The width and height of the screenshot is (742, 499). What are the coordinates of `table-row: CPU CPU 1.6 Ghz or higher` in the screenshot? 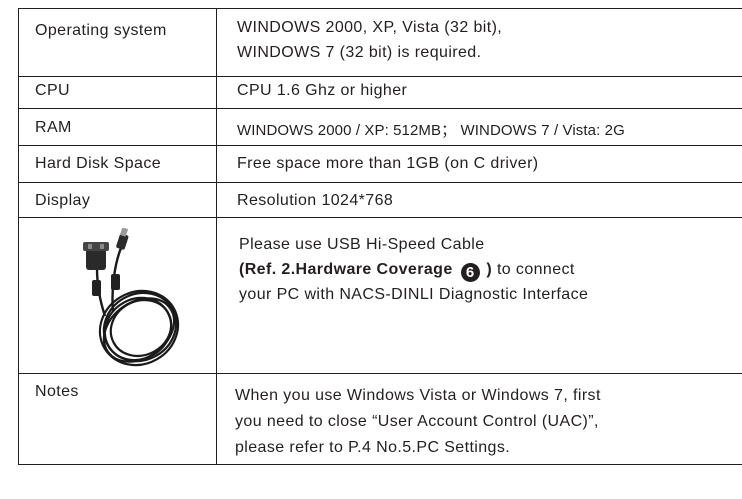 It's located at (380, 92).